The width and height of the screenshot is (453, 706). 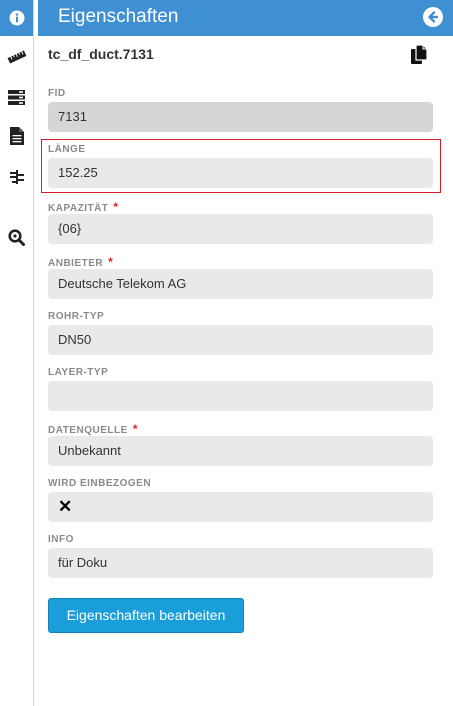 I want to click on zoom-icon, so click(x=16, y=237).